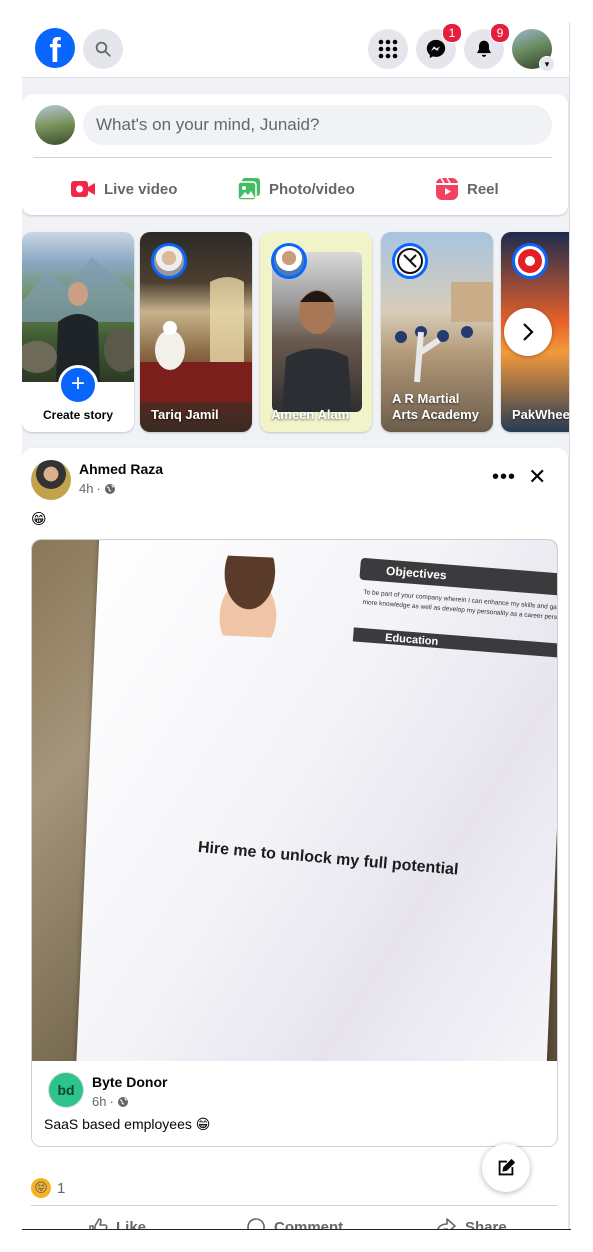 The image size is (593, 1252). I want to click on post-author-avatar, so click(51, 480).